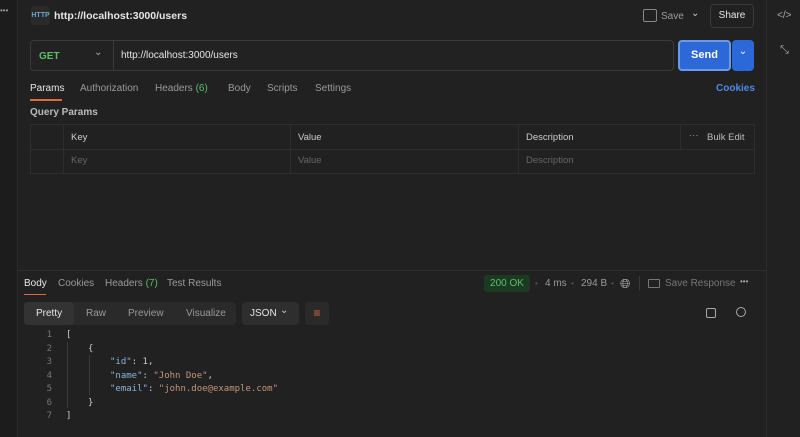  I want to click on key-input: Key, so click(79, 160).